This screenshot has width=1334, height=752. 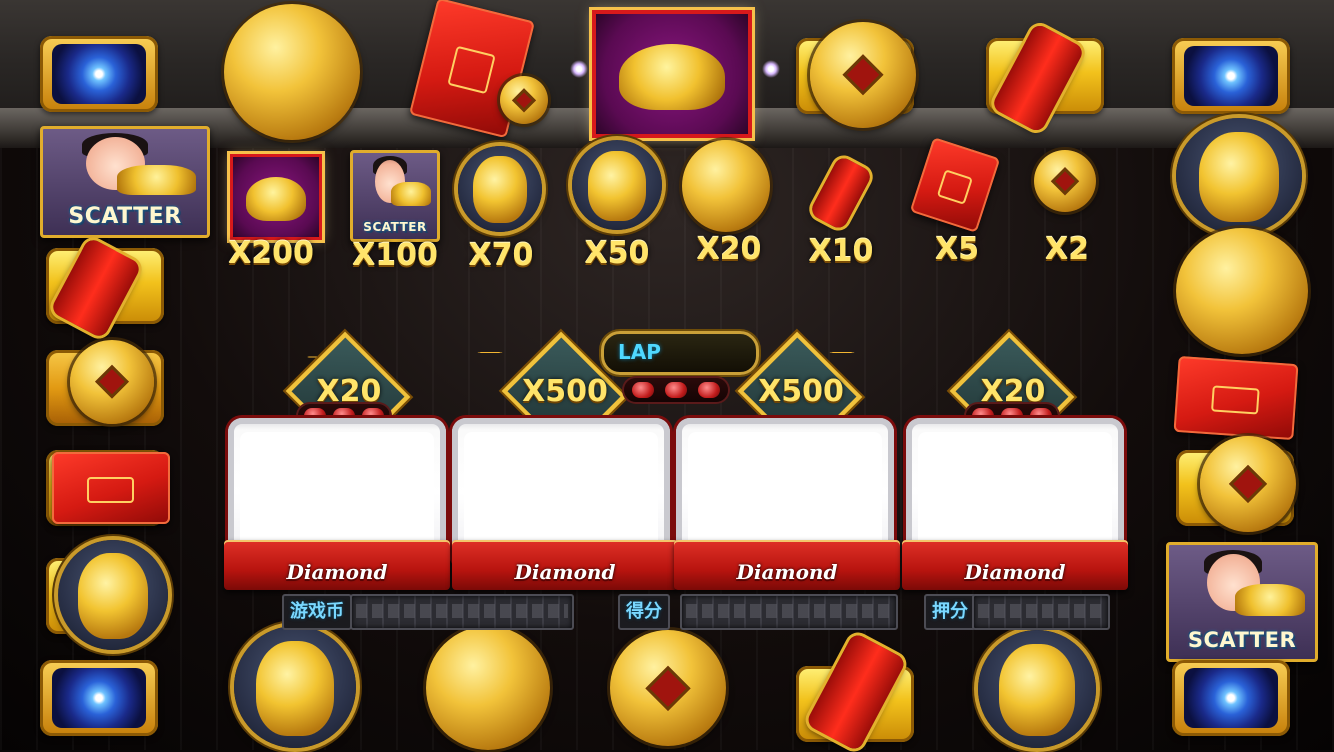 I want to click on lap-label: LAP, so click(x=639, y=352).